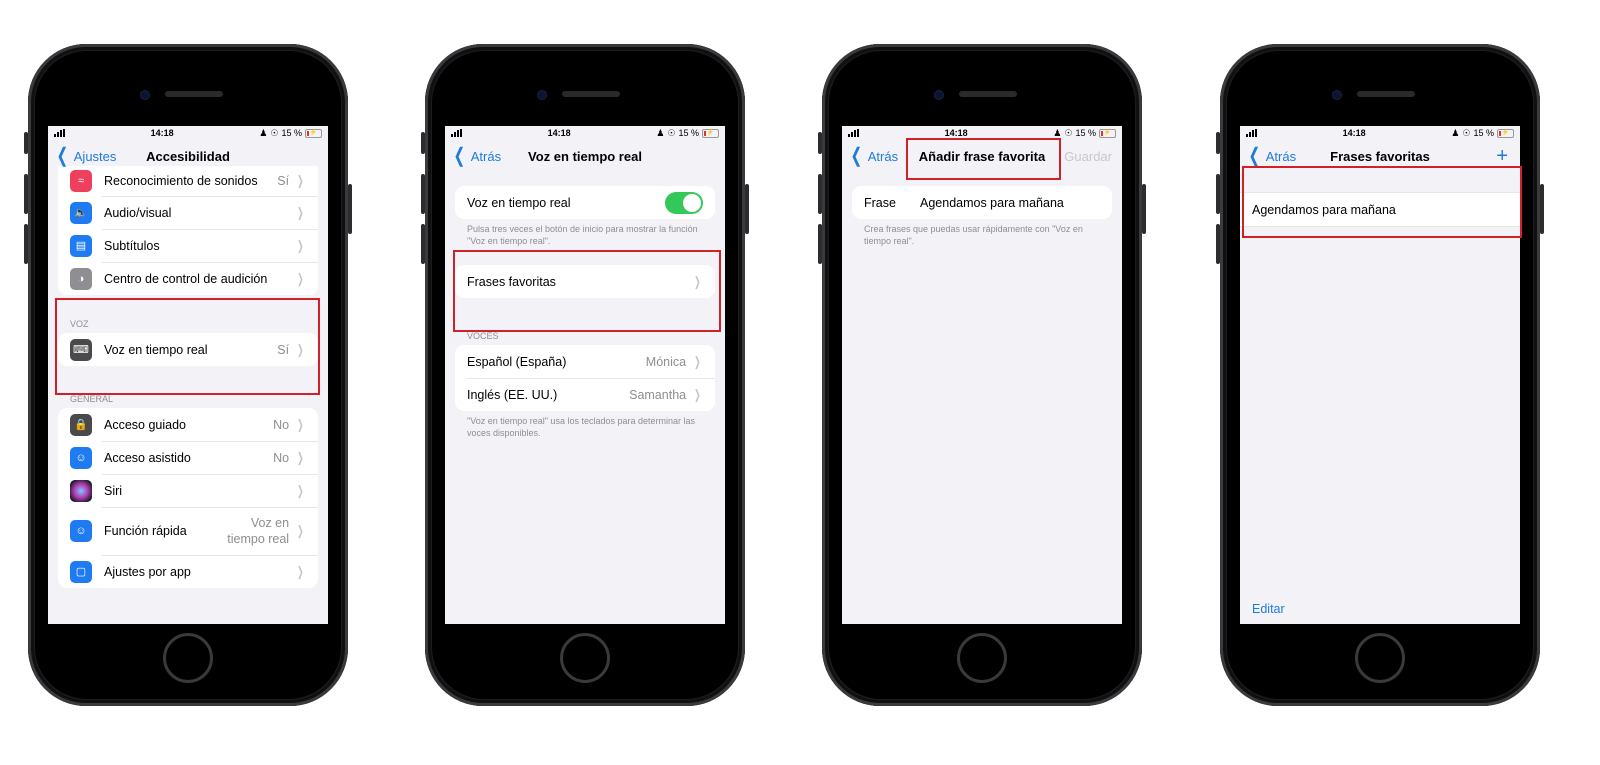 This screenshot has width=1600, height=765. Describe the element at coordinates (81, 424) in the screenshot. I see `lock-icon: 🔒` at that location.